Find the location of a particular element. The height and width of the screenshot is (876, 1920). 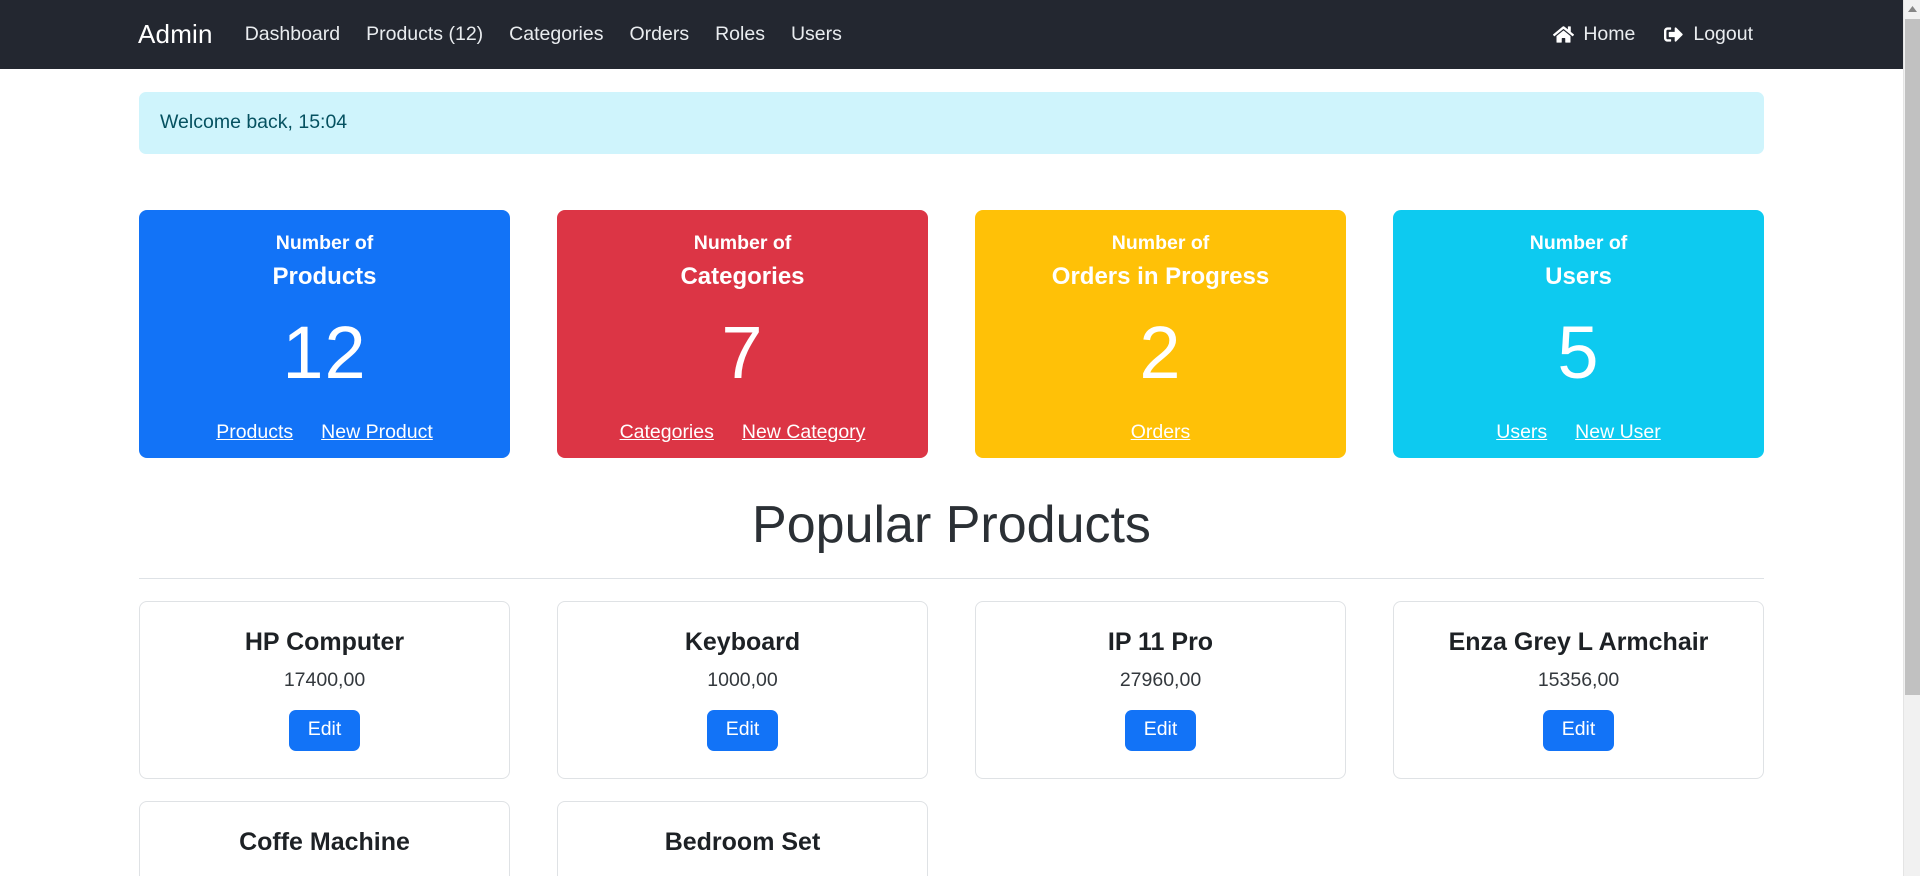

product-card: IP 11 Pro 27960,00 Edit is located at coordinates (1160, 690).